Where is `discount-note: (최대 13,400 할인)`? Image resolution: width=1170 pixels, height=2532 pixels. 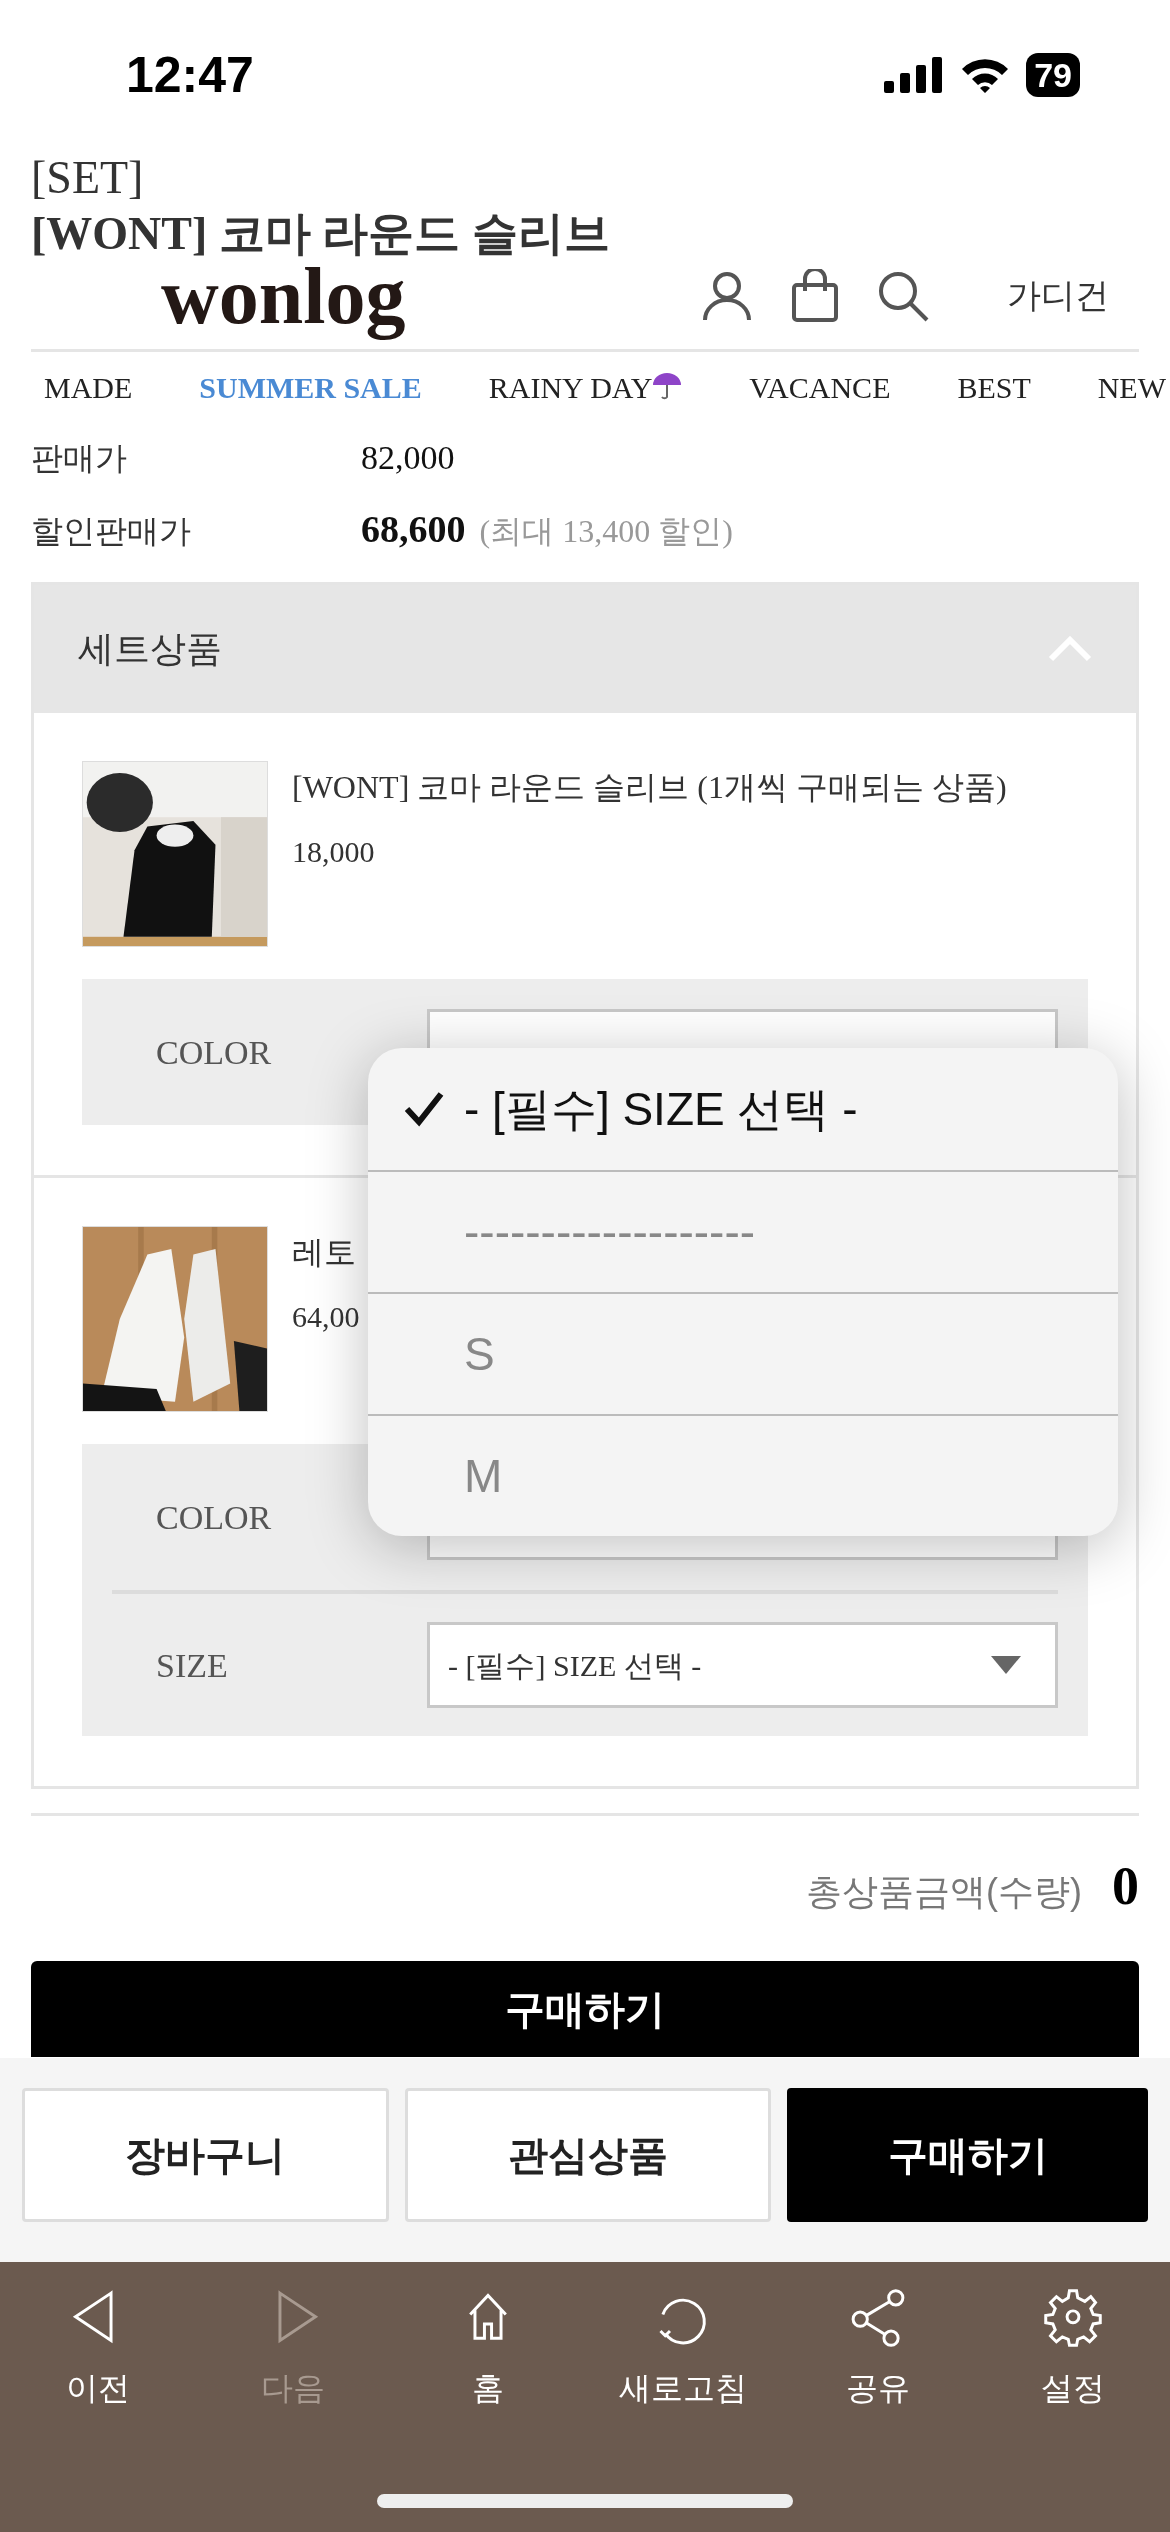
discount-note: (최대 13,400 할인) is located at coordinates (606, 531).